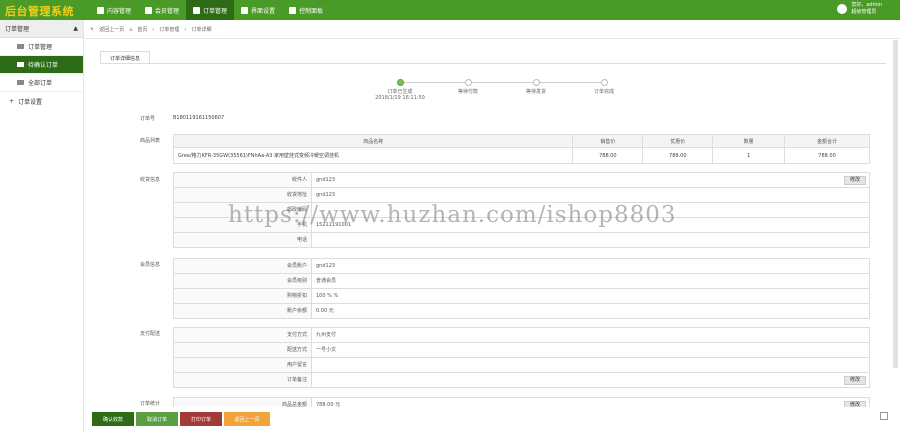 The width and height of the screenshot is (900, 432). What do you see at coordinates (608, 141) in the screenshot?
I see `col-header: 销售价` at bounding box center [608, 141].